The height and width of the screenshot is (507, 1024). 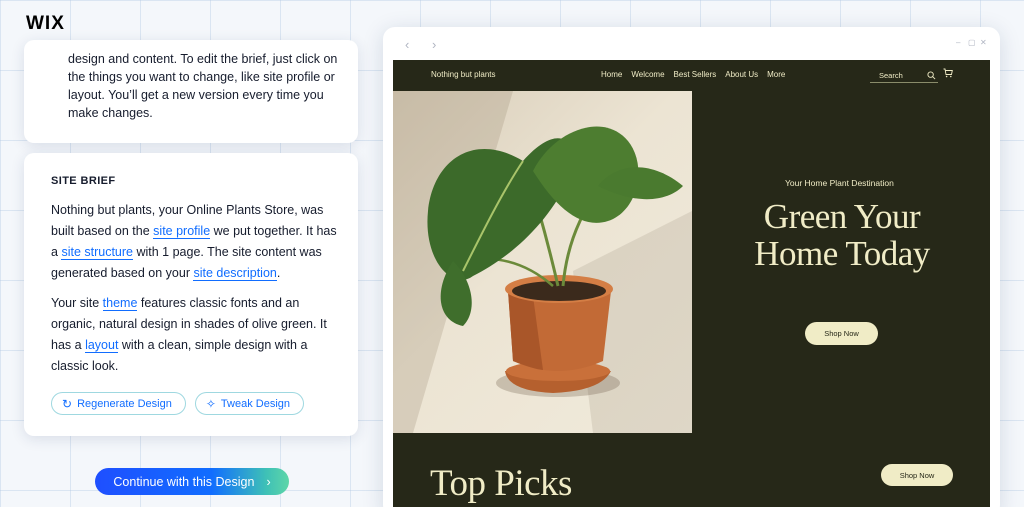 I want to click on site-search-placeholder: Search, so click(x=891, y=75).